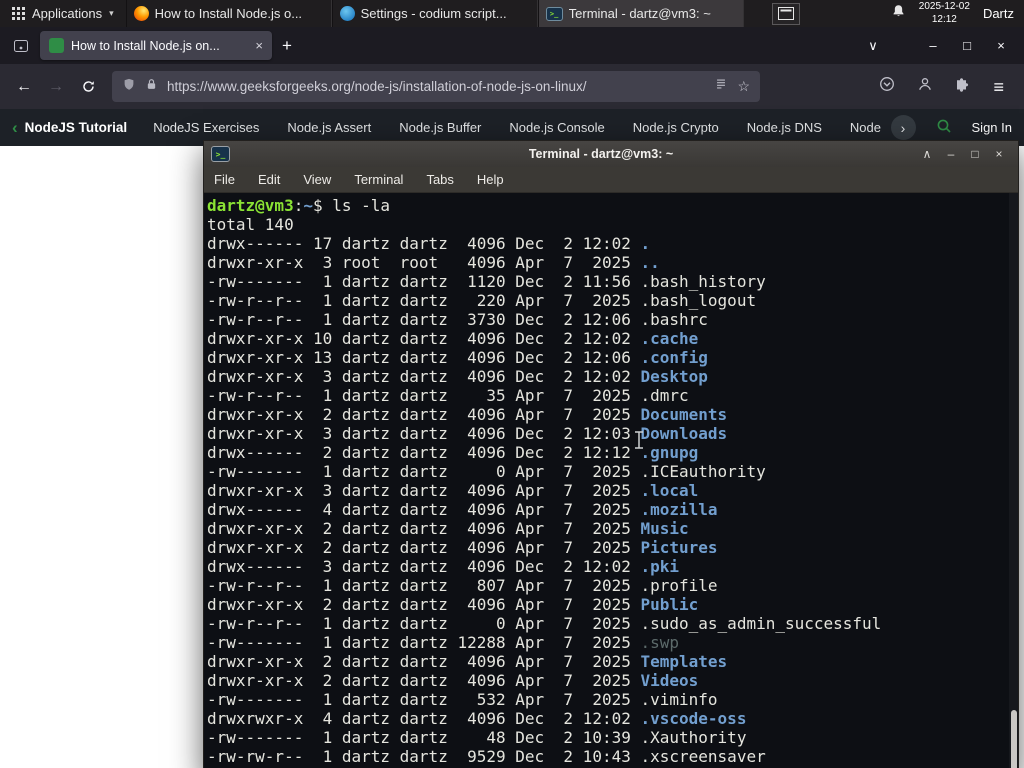  What do you see at coordinates (129, 87) in the screenshot?
I see `shield-icon` at bounding box center [129, 87].